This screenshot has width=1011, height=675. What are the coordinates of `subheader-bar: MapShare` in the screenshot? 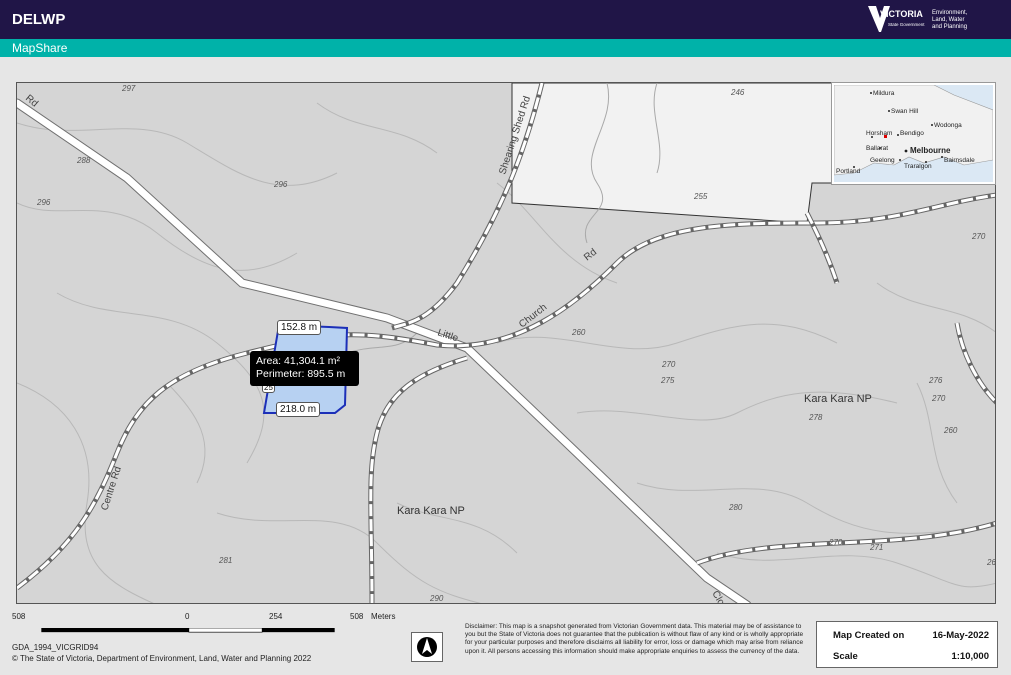 It's located at (505, 48).